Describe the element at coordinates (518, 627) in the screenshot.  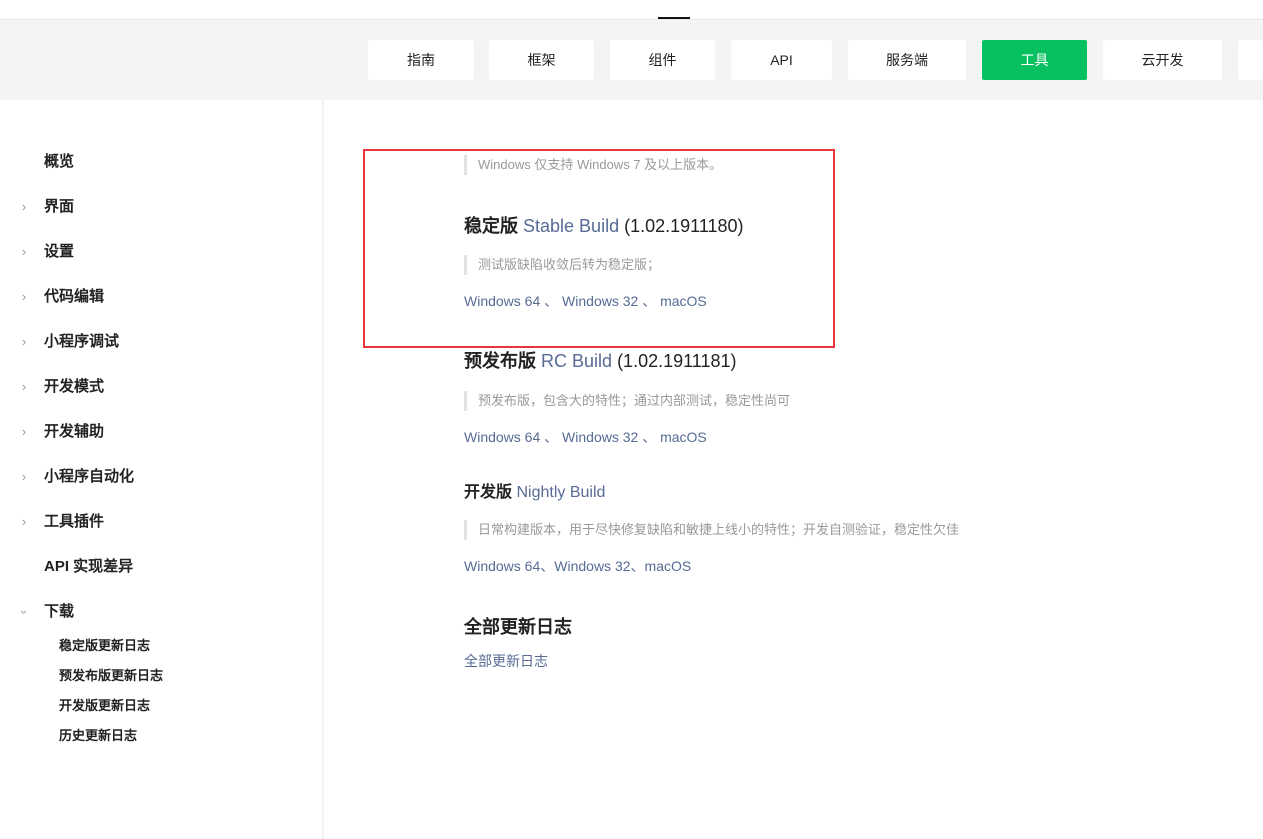
I see `changelog-heading: 全部更新日志` at that location.